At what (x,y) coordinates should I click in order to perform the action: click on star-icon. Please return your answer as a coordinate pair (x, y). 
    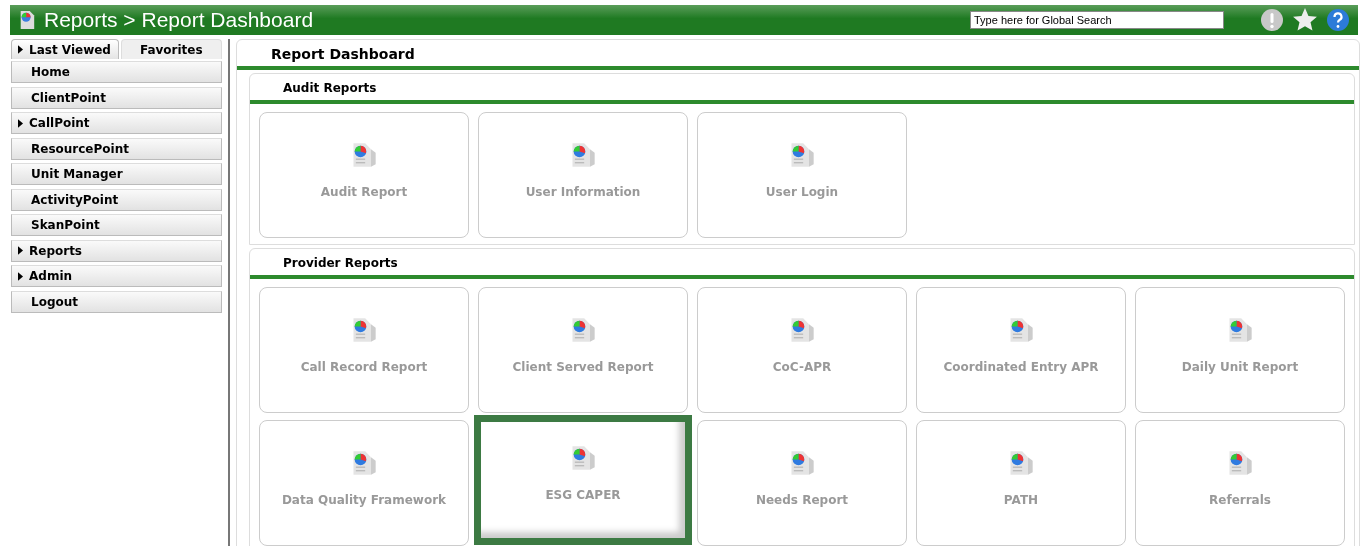
    Looking at the image, I should click on (1305, 20).